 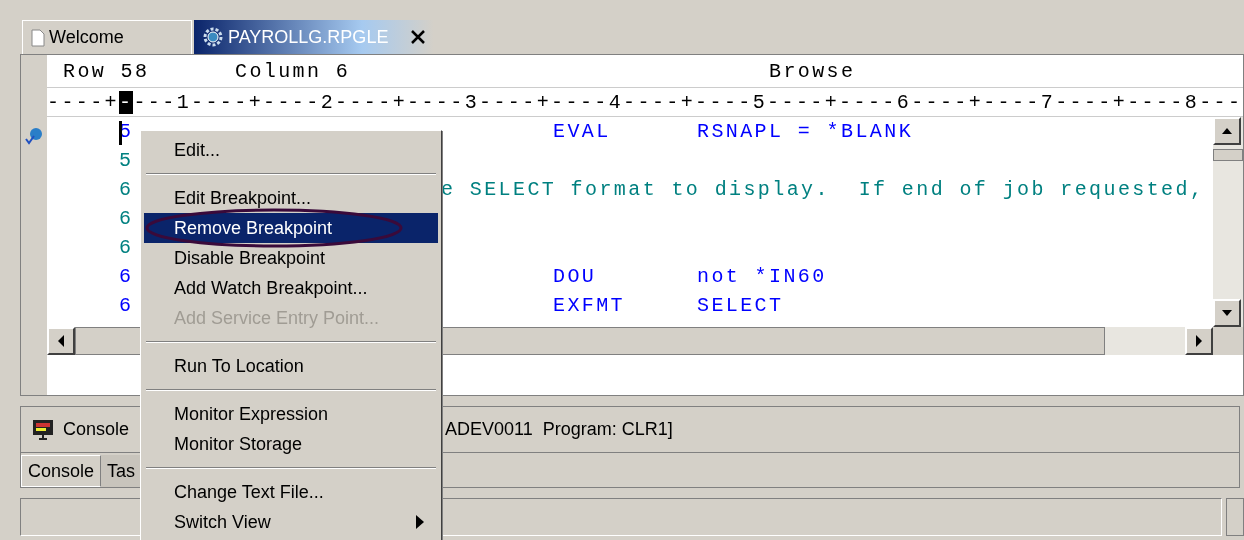 I want to click on scroll-right-button, so click(x=1199, y=341).